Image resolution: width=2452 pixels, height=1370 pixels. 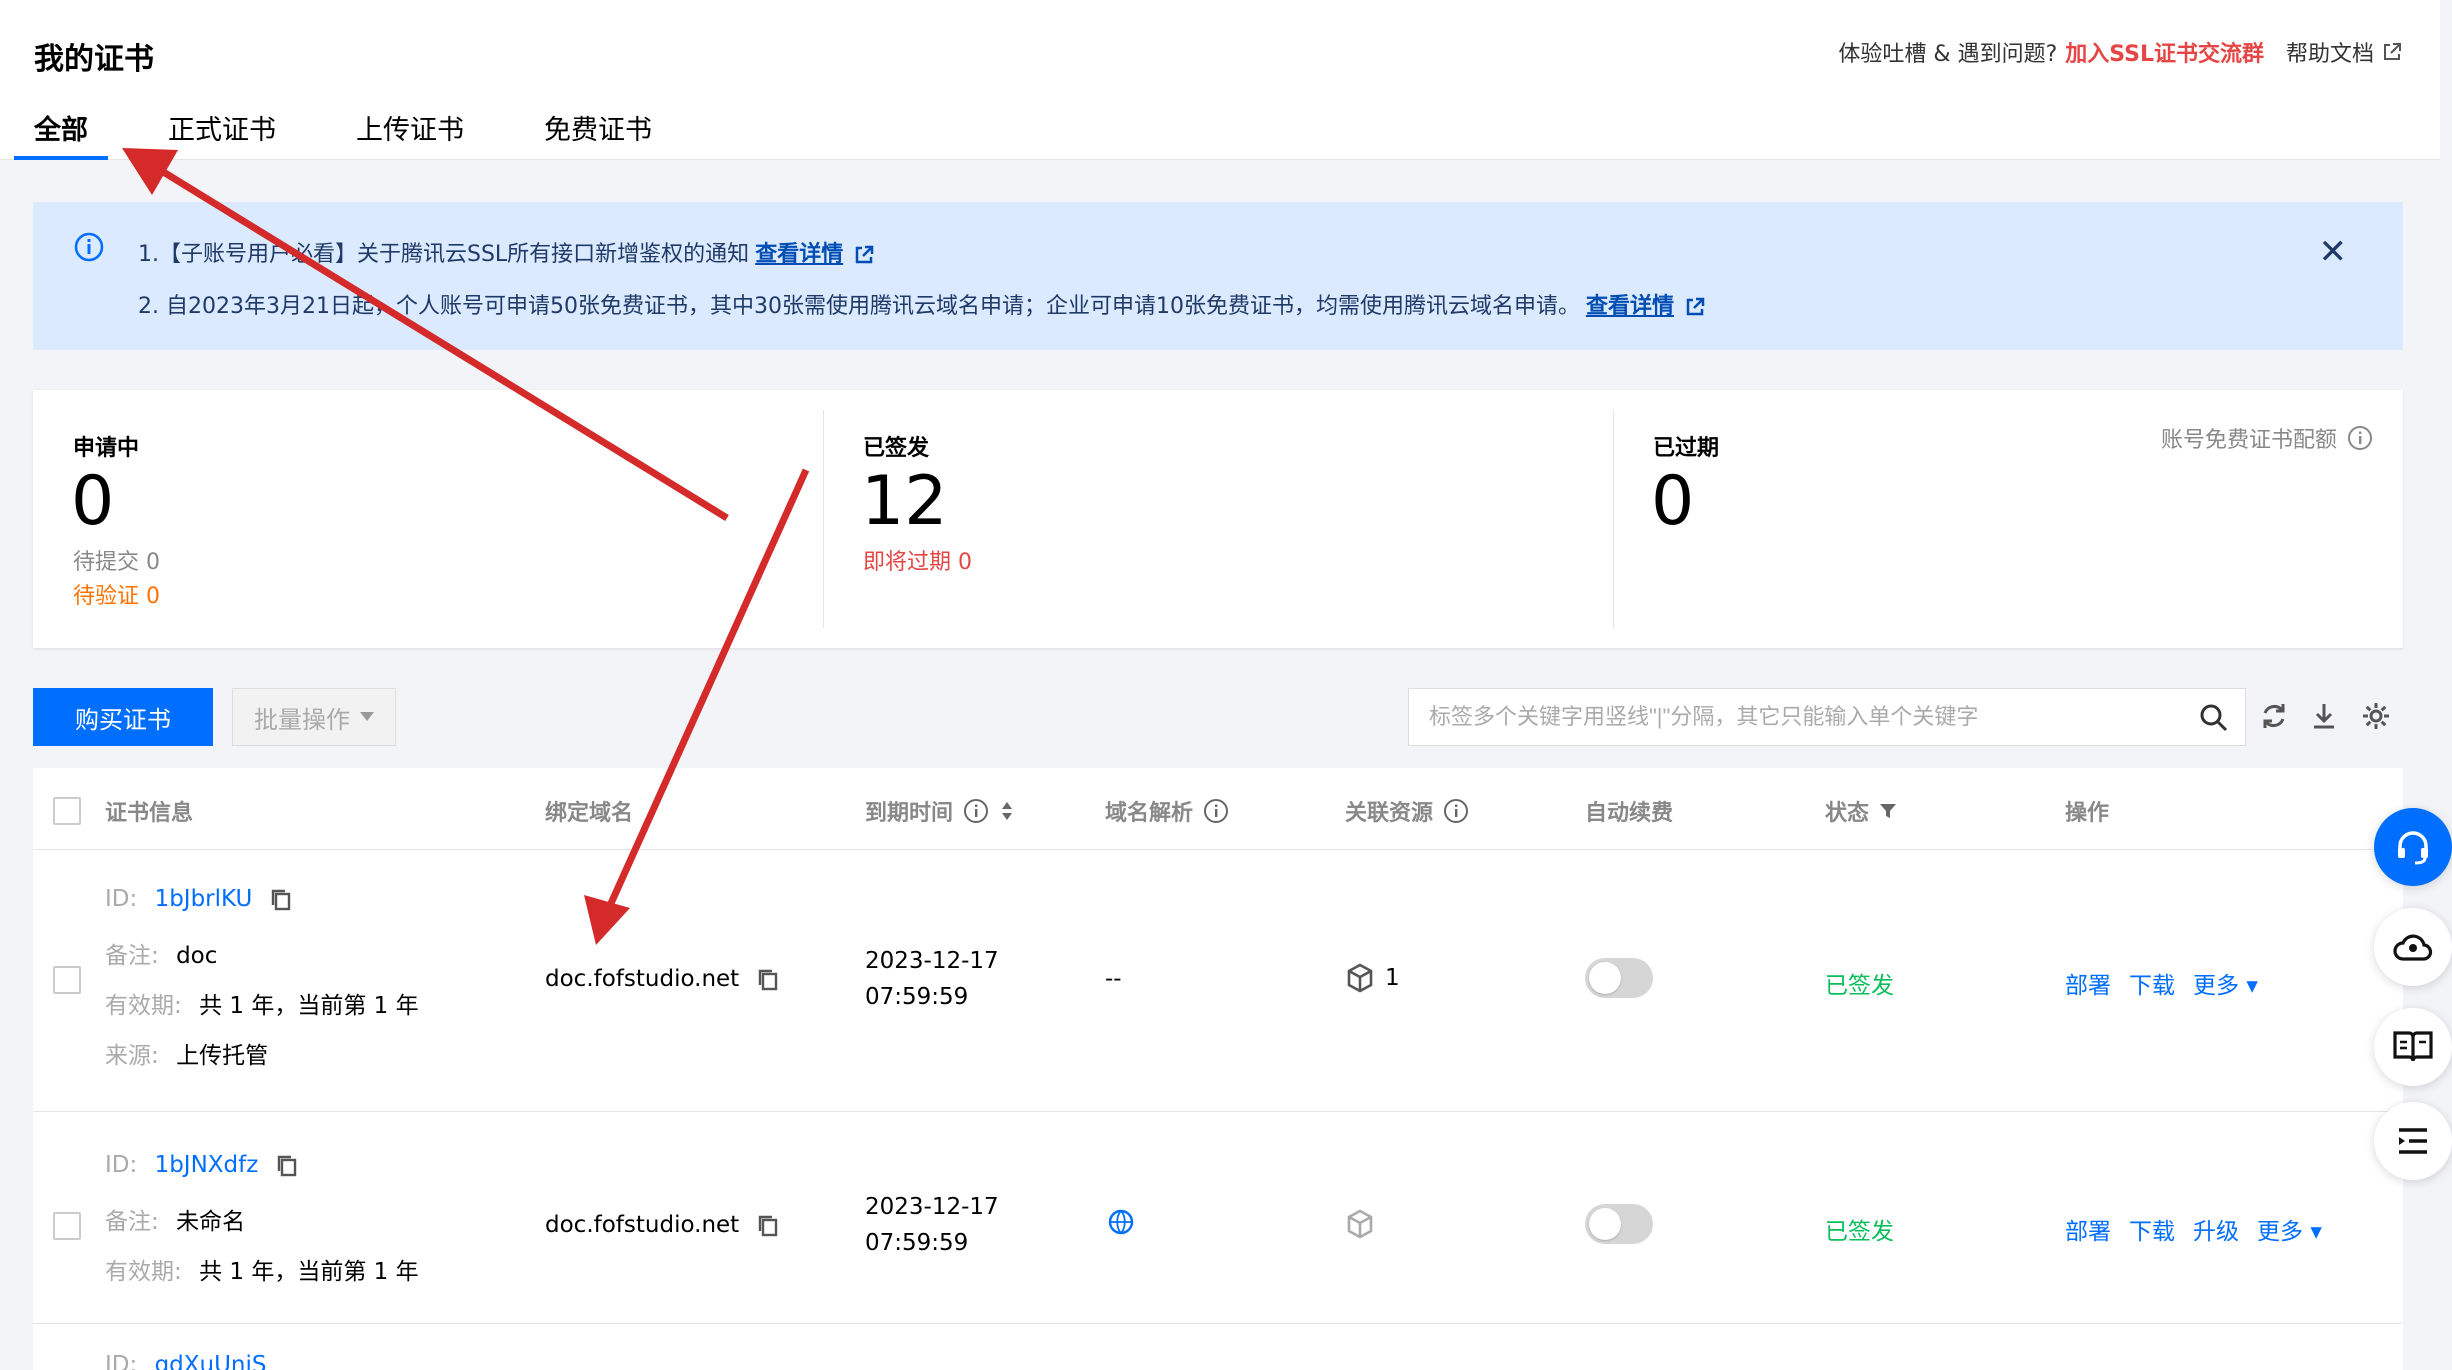 I want to click on refresh-icon, so click(x=2274, y=716).